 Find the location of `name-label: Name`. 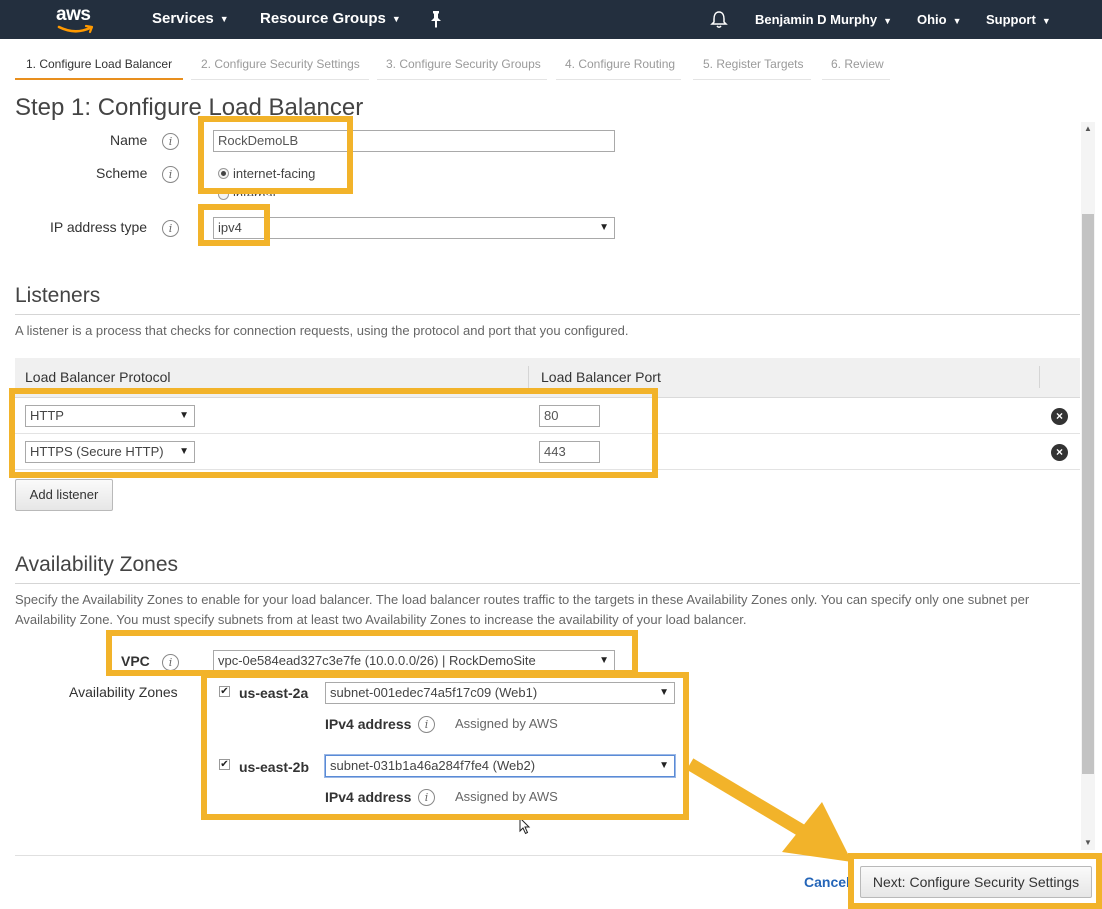

name-label: Name is located at coordinates (129, 140).